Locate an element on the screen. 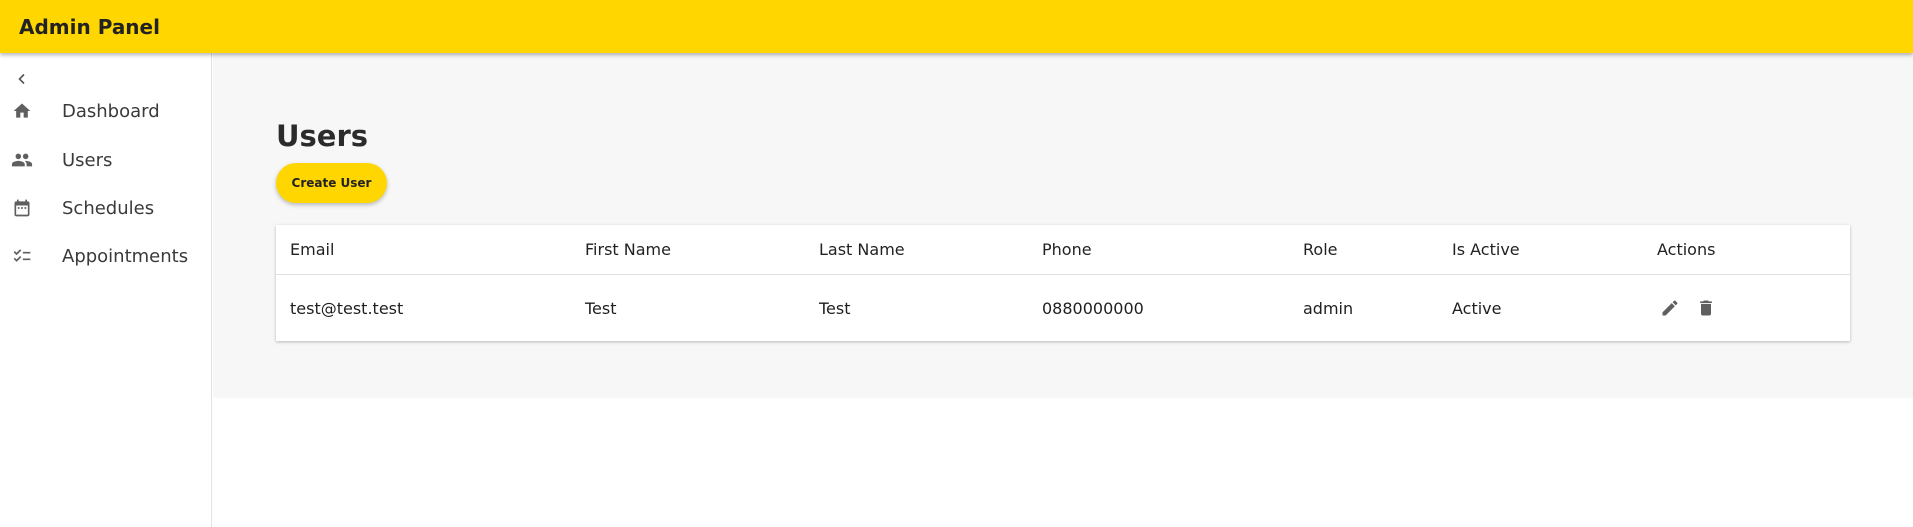 The width and height of the screenshot is (1913, 527). column-header-is-active: Is Active is located at coordinates (1486, 249).